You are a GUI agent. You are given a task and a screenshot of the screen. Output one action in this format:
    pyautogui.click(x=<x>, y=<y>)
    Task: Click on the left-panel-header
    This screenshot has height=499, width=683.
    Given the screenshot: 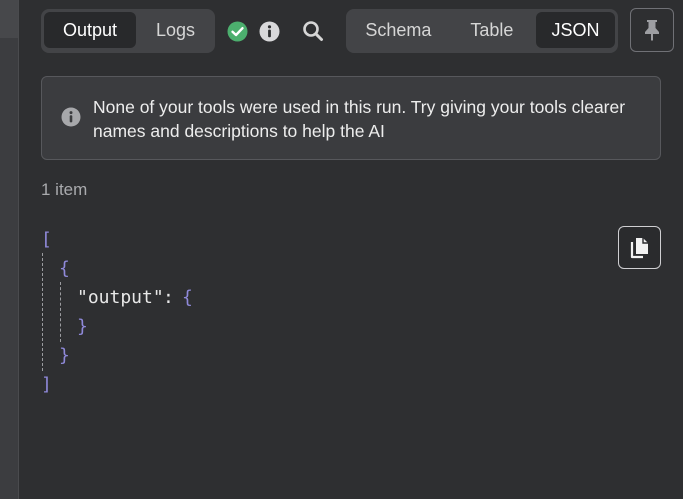 What is the action you would take?
    pyautogui.click(x=9, y=19)
    